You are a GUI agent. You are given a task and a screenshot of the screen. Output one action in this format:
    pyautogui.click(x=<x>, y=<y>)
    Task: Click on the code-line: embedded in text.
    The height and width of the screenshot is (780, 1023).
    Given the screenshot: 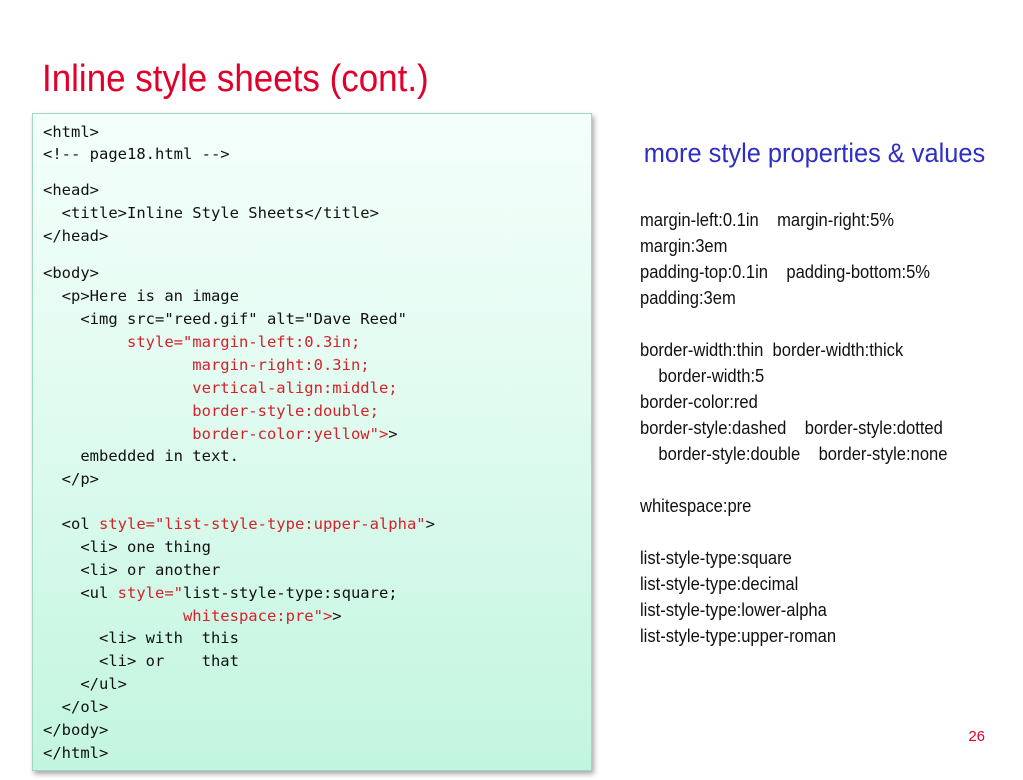 What is the action you would take?
    pyautogui.click(x=141, y=456)
    